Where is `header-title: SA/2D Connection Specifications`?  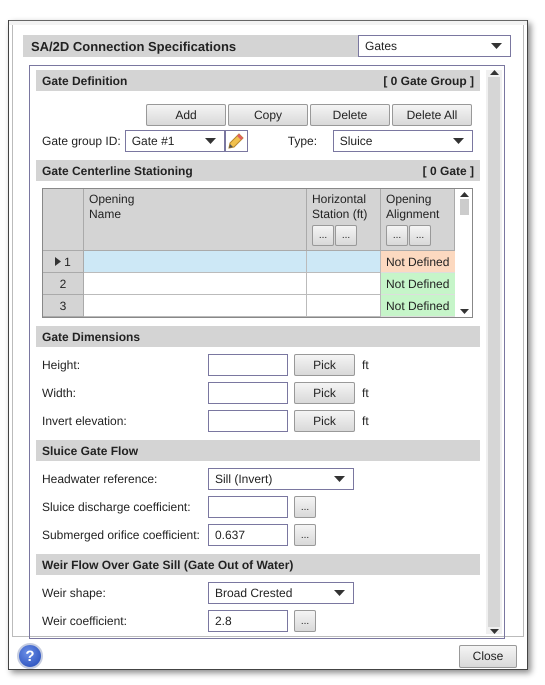
header-title: SA/2D Connection Specifications is located at coordinates (133, 46).